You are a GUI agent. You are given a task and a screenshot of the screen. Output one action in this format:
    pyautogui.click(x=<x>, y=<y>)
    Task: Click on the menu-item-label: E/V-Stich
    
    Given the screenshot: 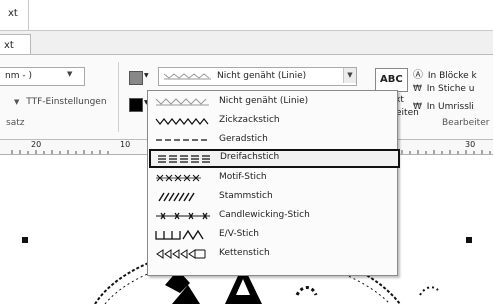 What is the action you would take?
    pyautogui.click(x=239, y=234)
    